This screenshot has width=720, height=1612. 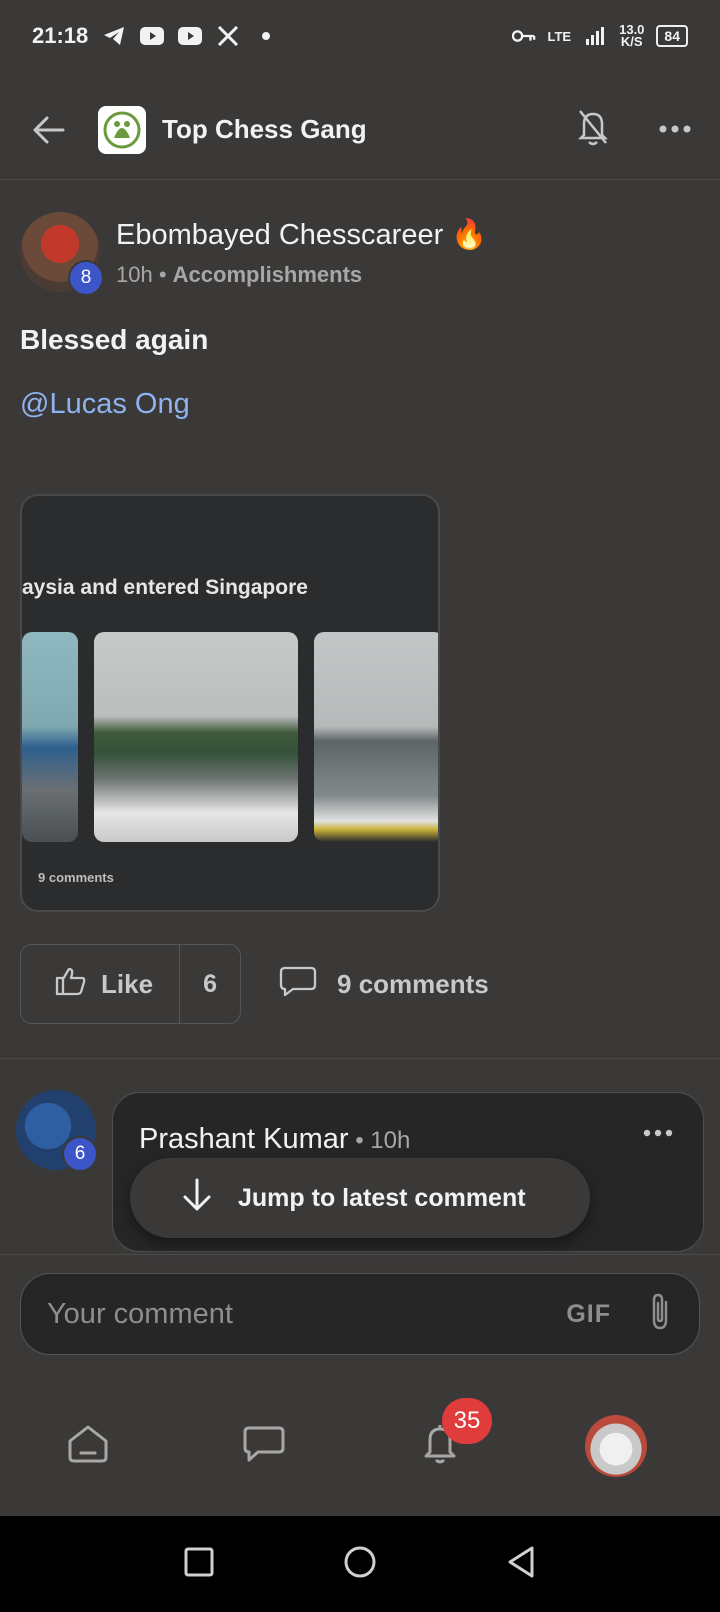 What do you see at coordinates (134, 274) in the screenshot?
I see `post-time: 10h` at bounding box center [134, 274].